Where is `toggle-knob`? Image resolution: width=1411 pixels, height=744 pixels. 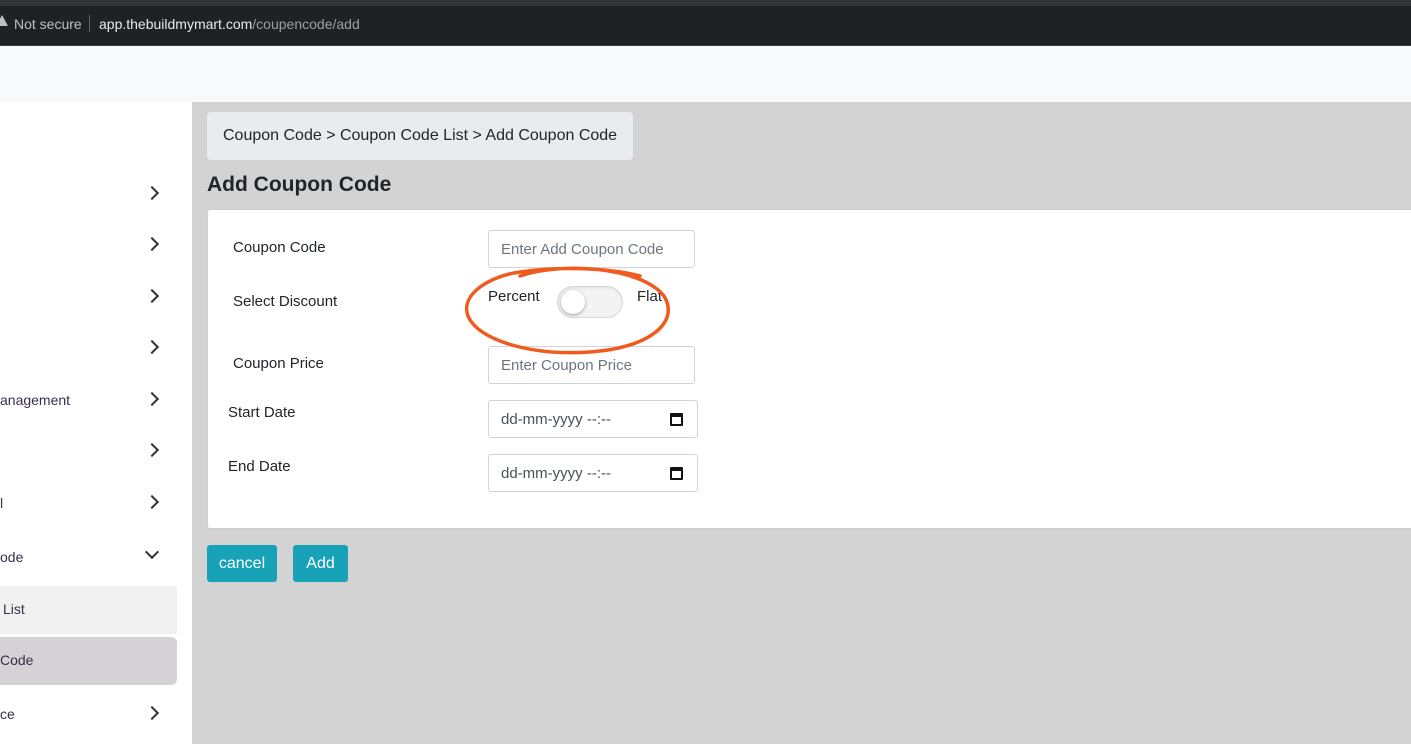
toggle-knob is located at coordinates (573, 302).